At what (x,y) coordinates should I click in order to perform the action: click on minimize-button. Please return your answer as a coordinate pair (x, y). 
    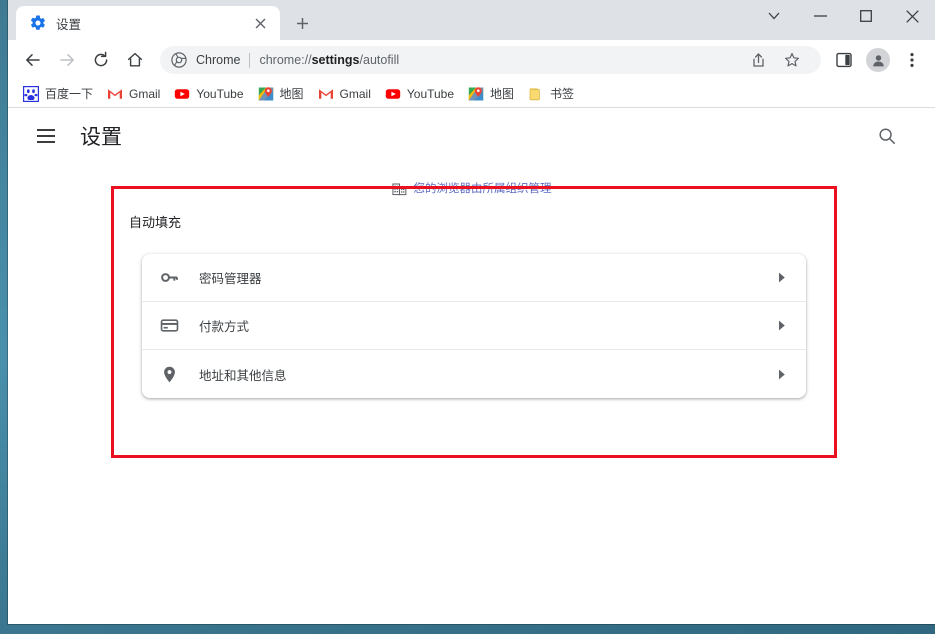
    Looking at the image, I should click on (820, 16).